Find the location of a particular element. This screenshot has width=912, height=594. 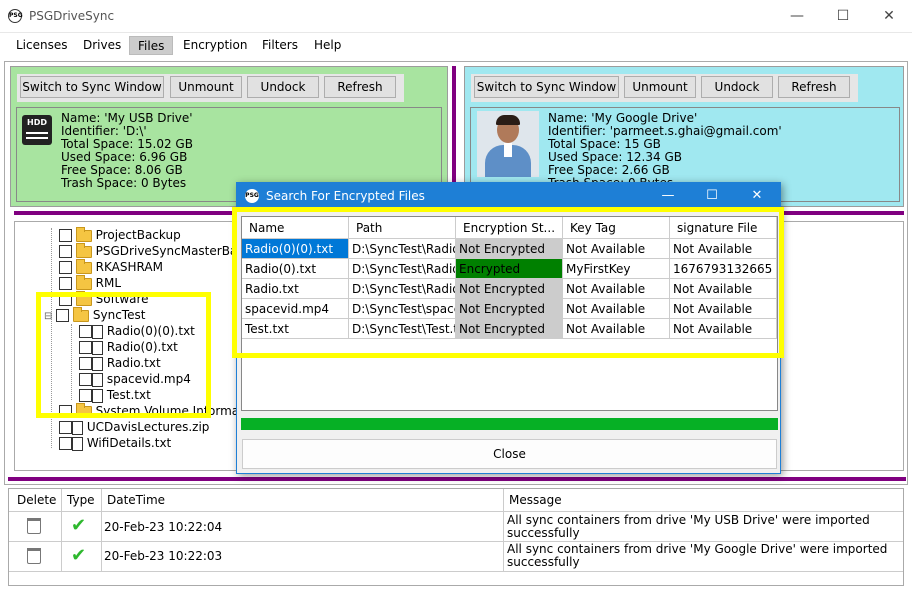

drive-trash-space: Trash Space: 0 Bytes is located at coordinates (124, 183).